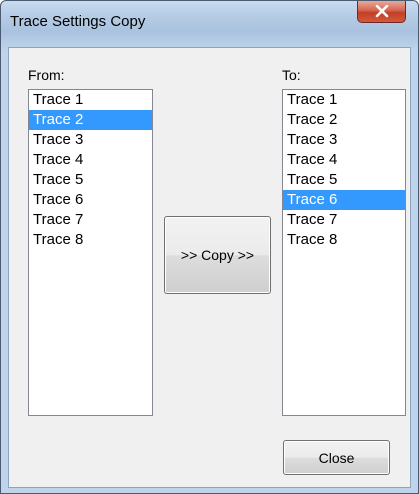 The height and width of the screenshot is (494, 419). I want to click on from-list-item: Trace 4, so click(90, 160).